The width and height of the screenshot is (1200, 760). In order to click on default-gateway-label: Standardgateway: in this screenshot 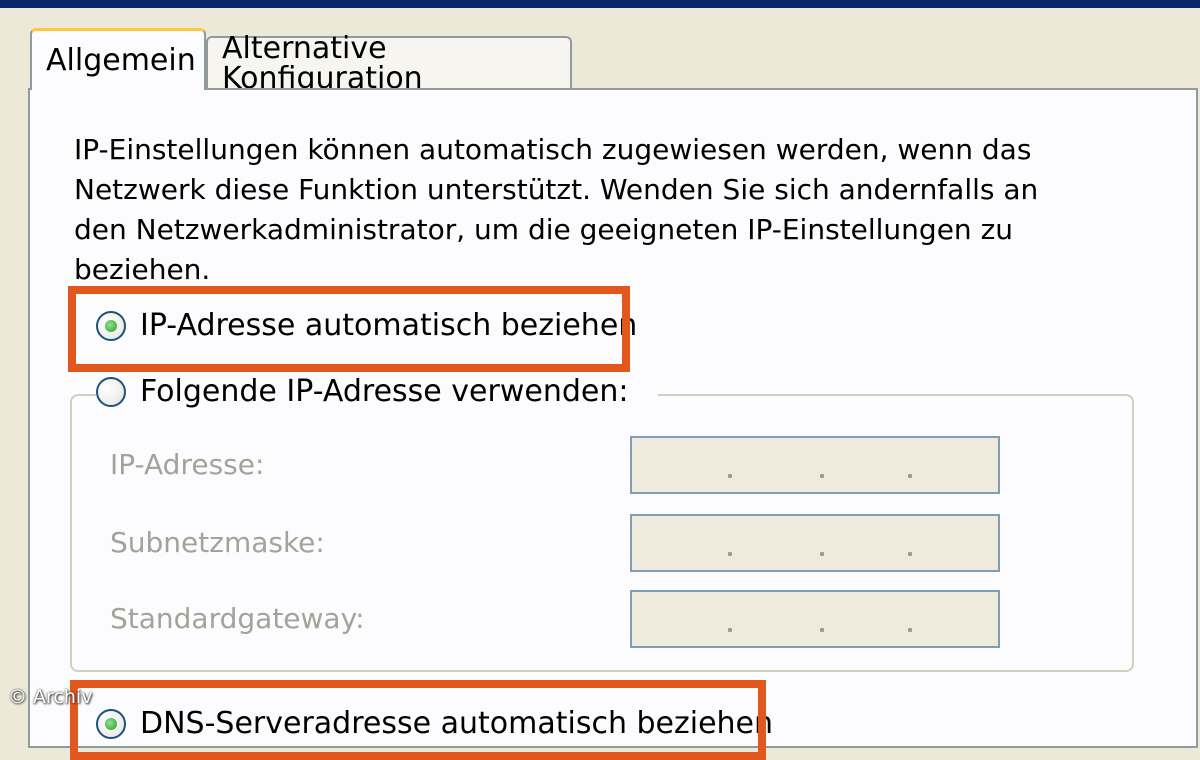, I will do `click(237, 618)`.